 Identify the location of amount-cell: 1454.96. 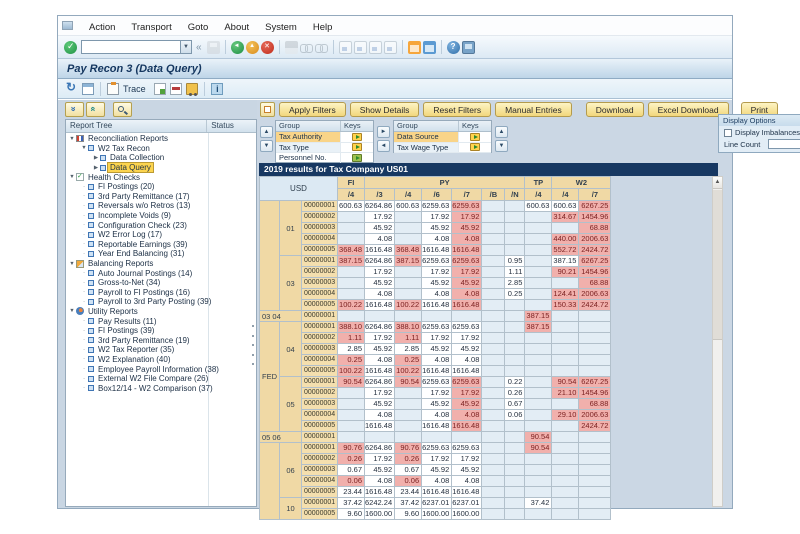
(595, 272).